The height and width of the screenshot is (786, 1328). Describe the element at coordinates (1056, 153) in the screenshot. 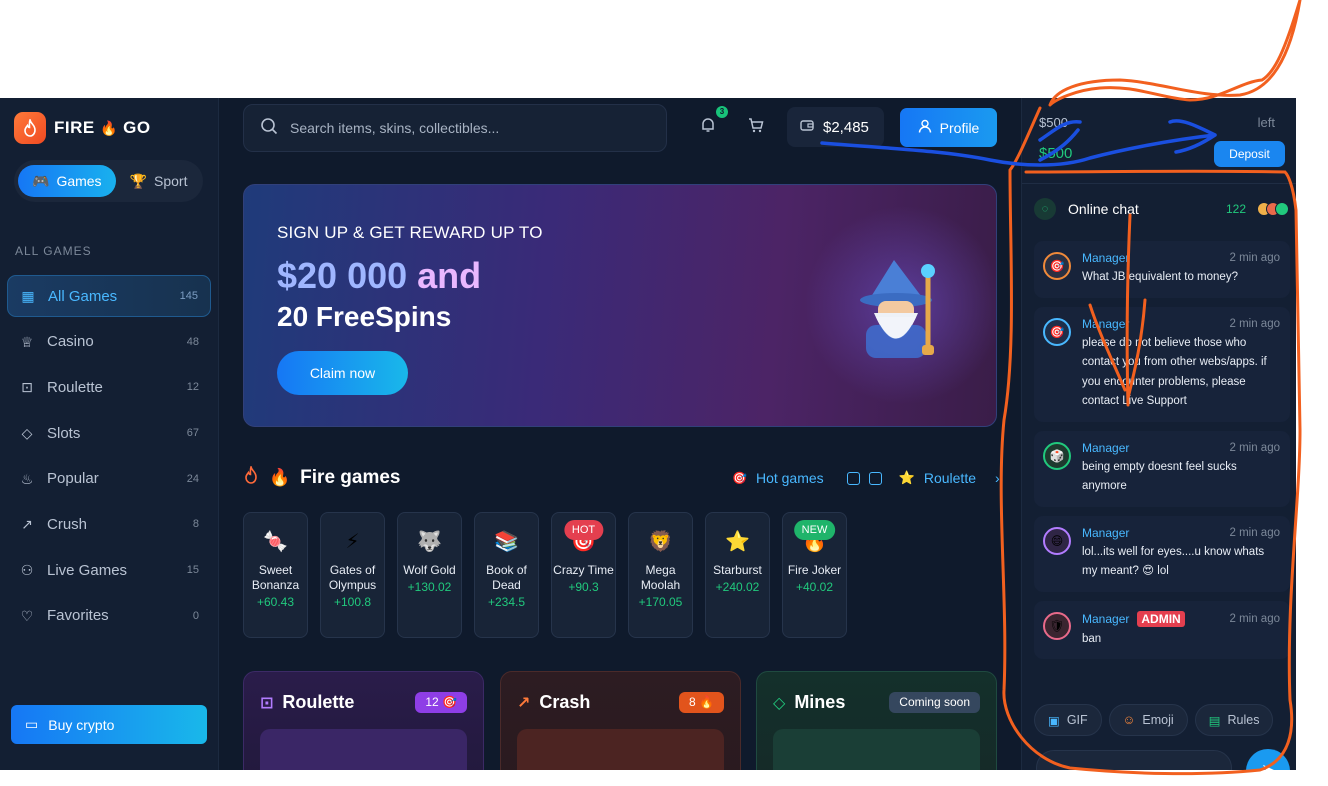

I see `wallet-balance-secondary: $500` at that location.